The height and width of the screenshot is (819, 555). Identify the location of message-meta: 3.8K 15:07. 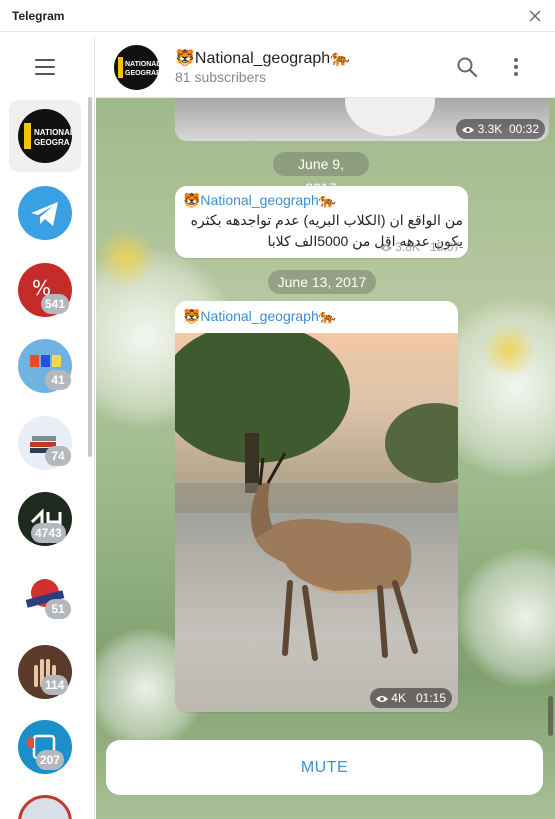
(419, 247).